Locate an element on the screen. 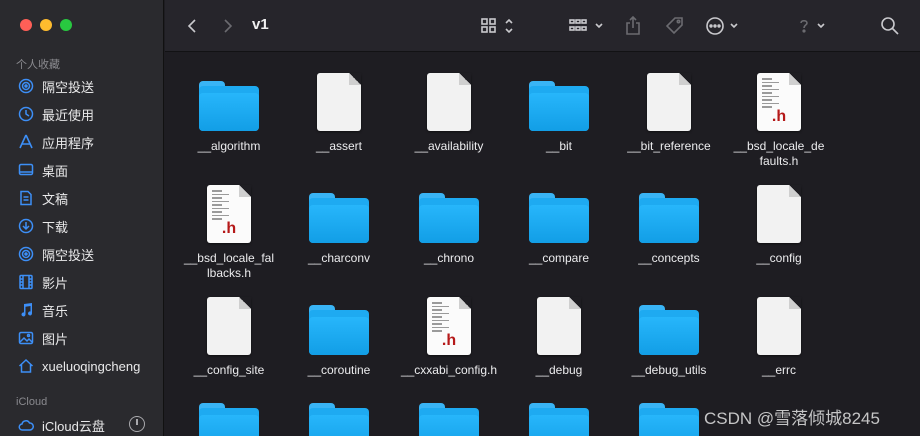 The height and width of the screenshot is (436, 920). file-item: .h __cxxabi_config.h is located at coordinates (449, 334).